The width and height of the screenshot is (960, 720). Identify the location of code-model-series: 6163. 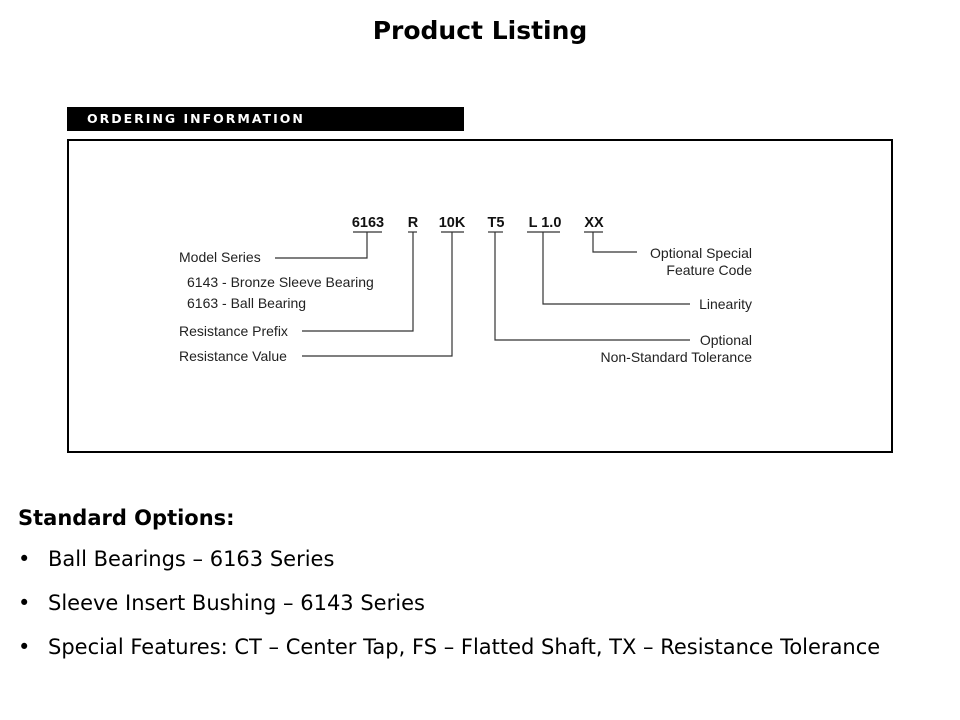
(368, 223).